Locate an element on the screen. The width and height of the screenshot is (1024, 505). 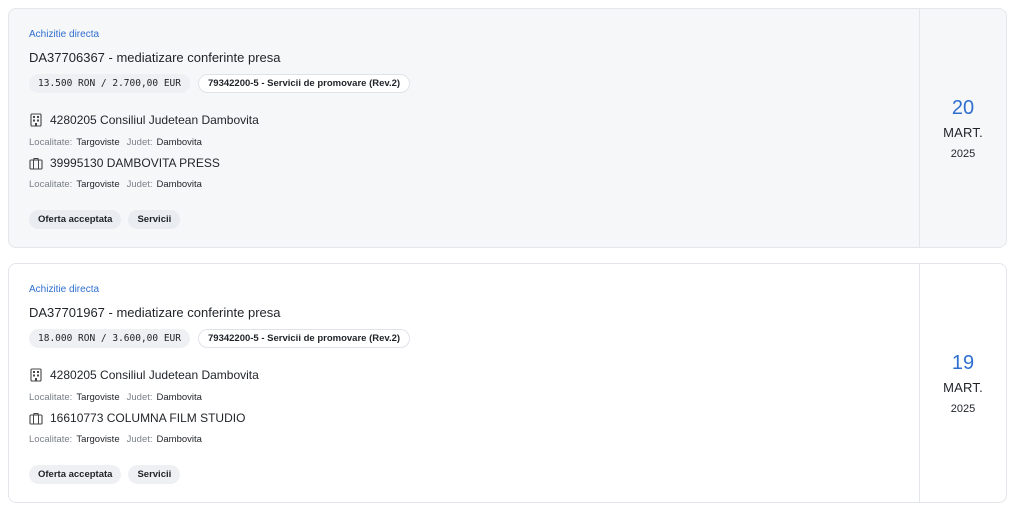
supplier: 39995130 DAMBOVITA PRESS is located at coordinates (124, 163).